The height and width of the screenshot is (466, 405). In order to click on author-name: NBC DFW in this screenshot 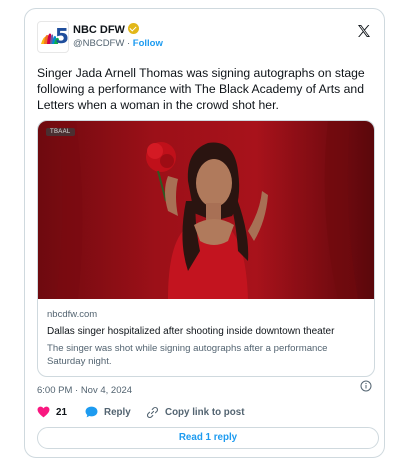, I will do `click(99, 30)`.